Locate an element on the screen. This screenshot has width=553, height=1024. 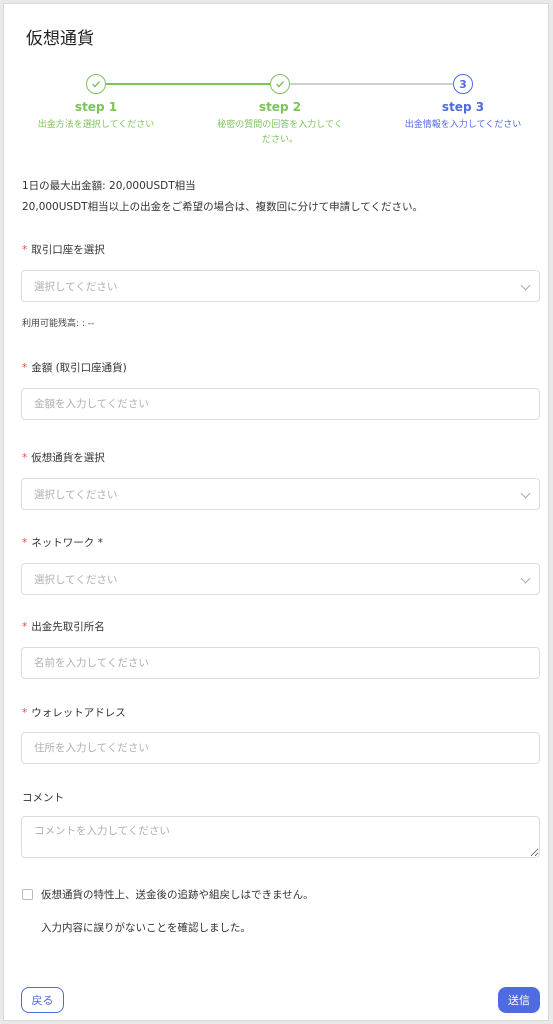
confirmation-text: 入力内容に誤りがないことを確認しました。 is located at coordinates (146, 928).